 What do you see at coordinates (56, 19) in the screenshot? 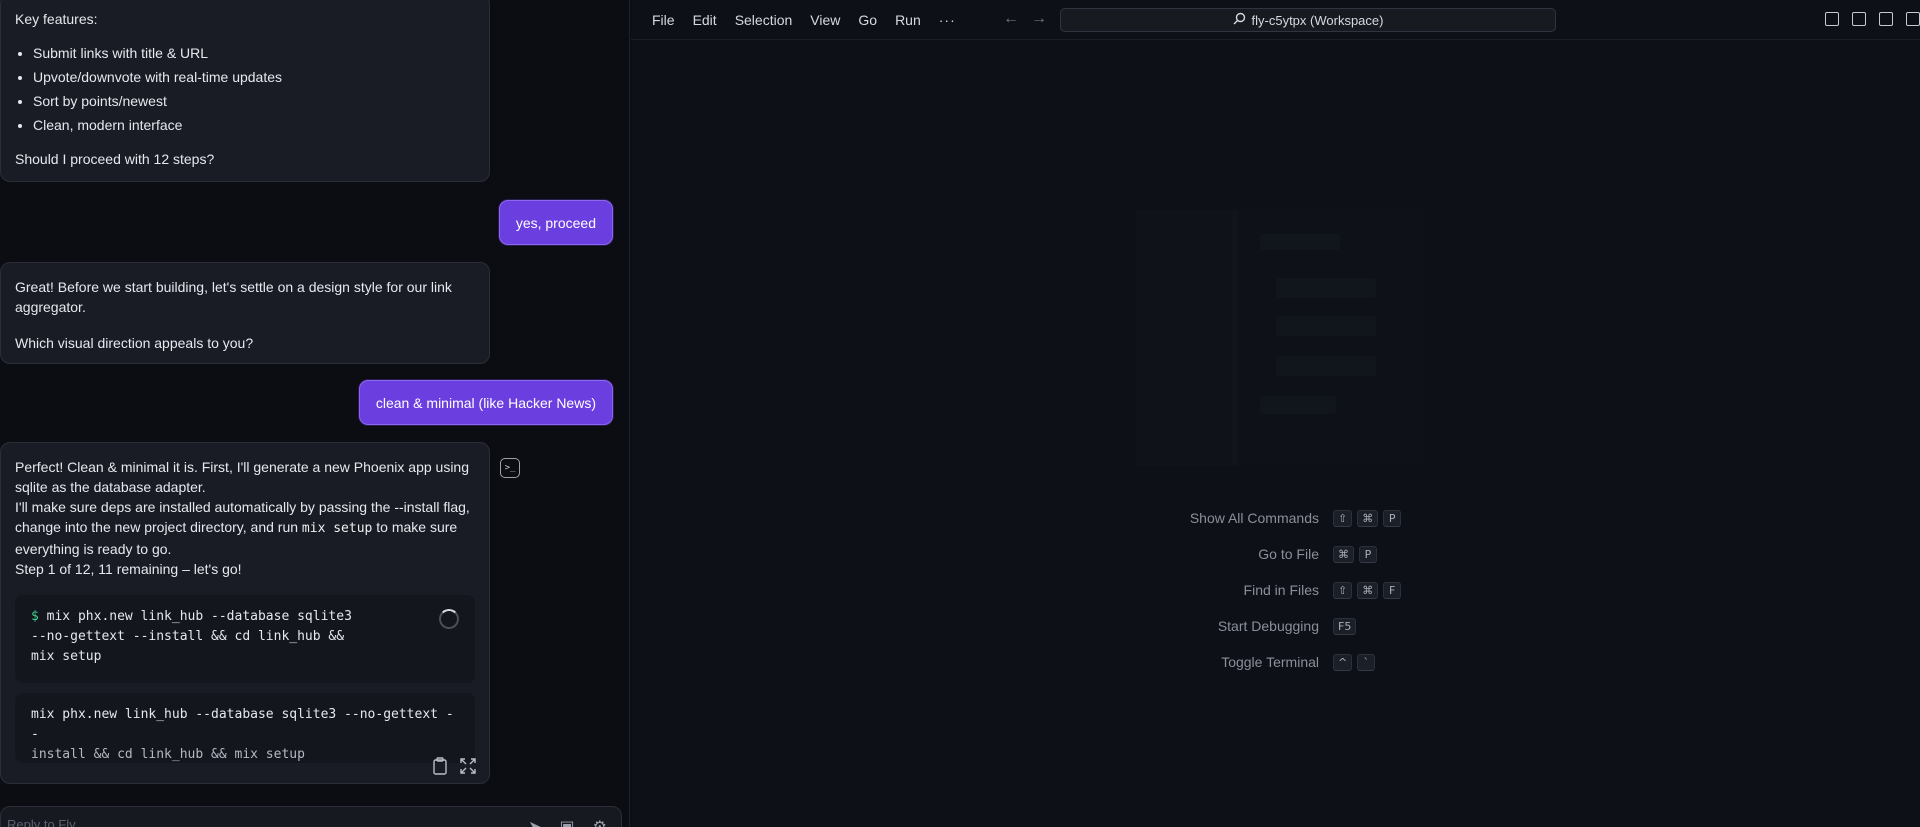
I see `message-heading: Key features:` at bounding box center [56, 19].